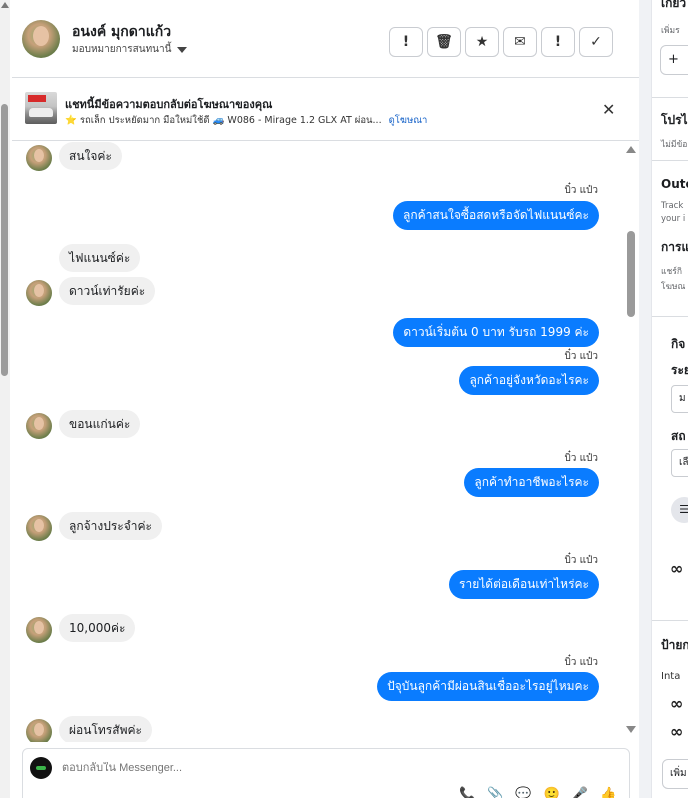  I want to click on delete-button: 🗑, so click(444, 42).